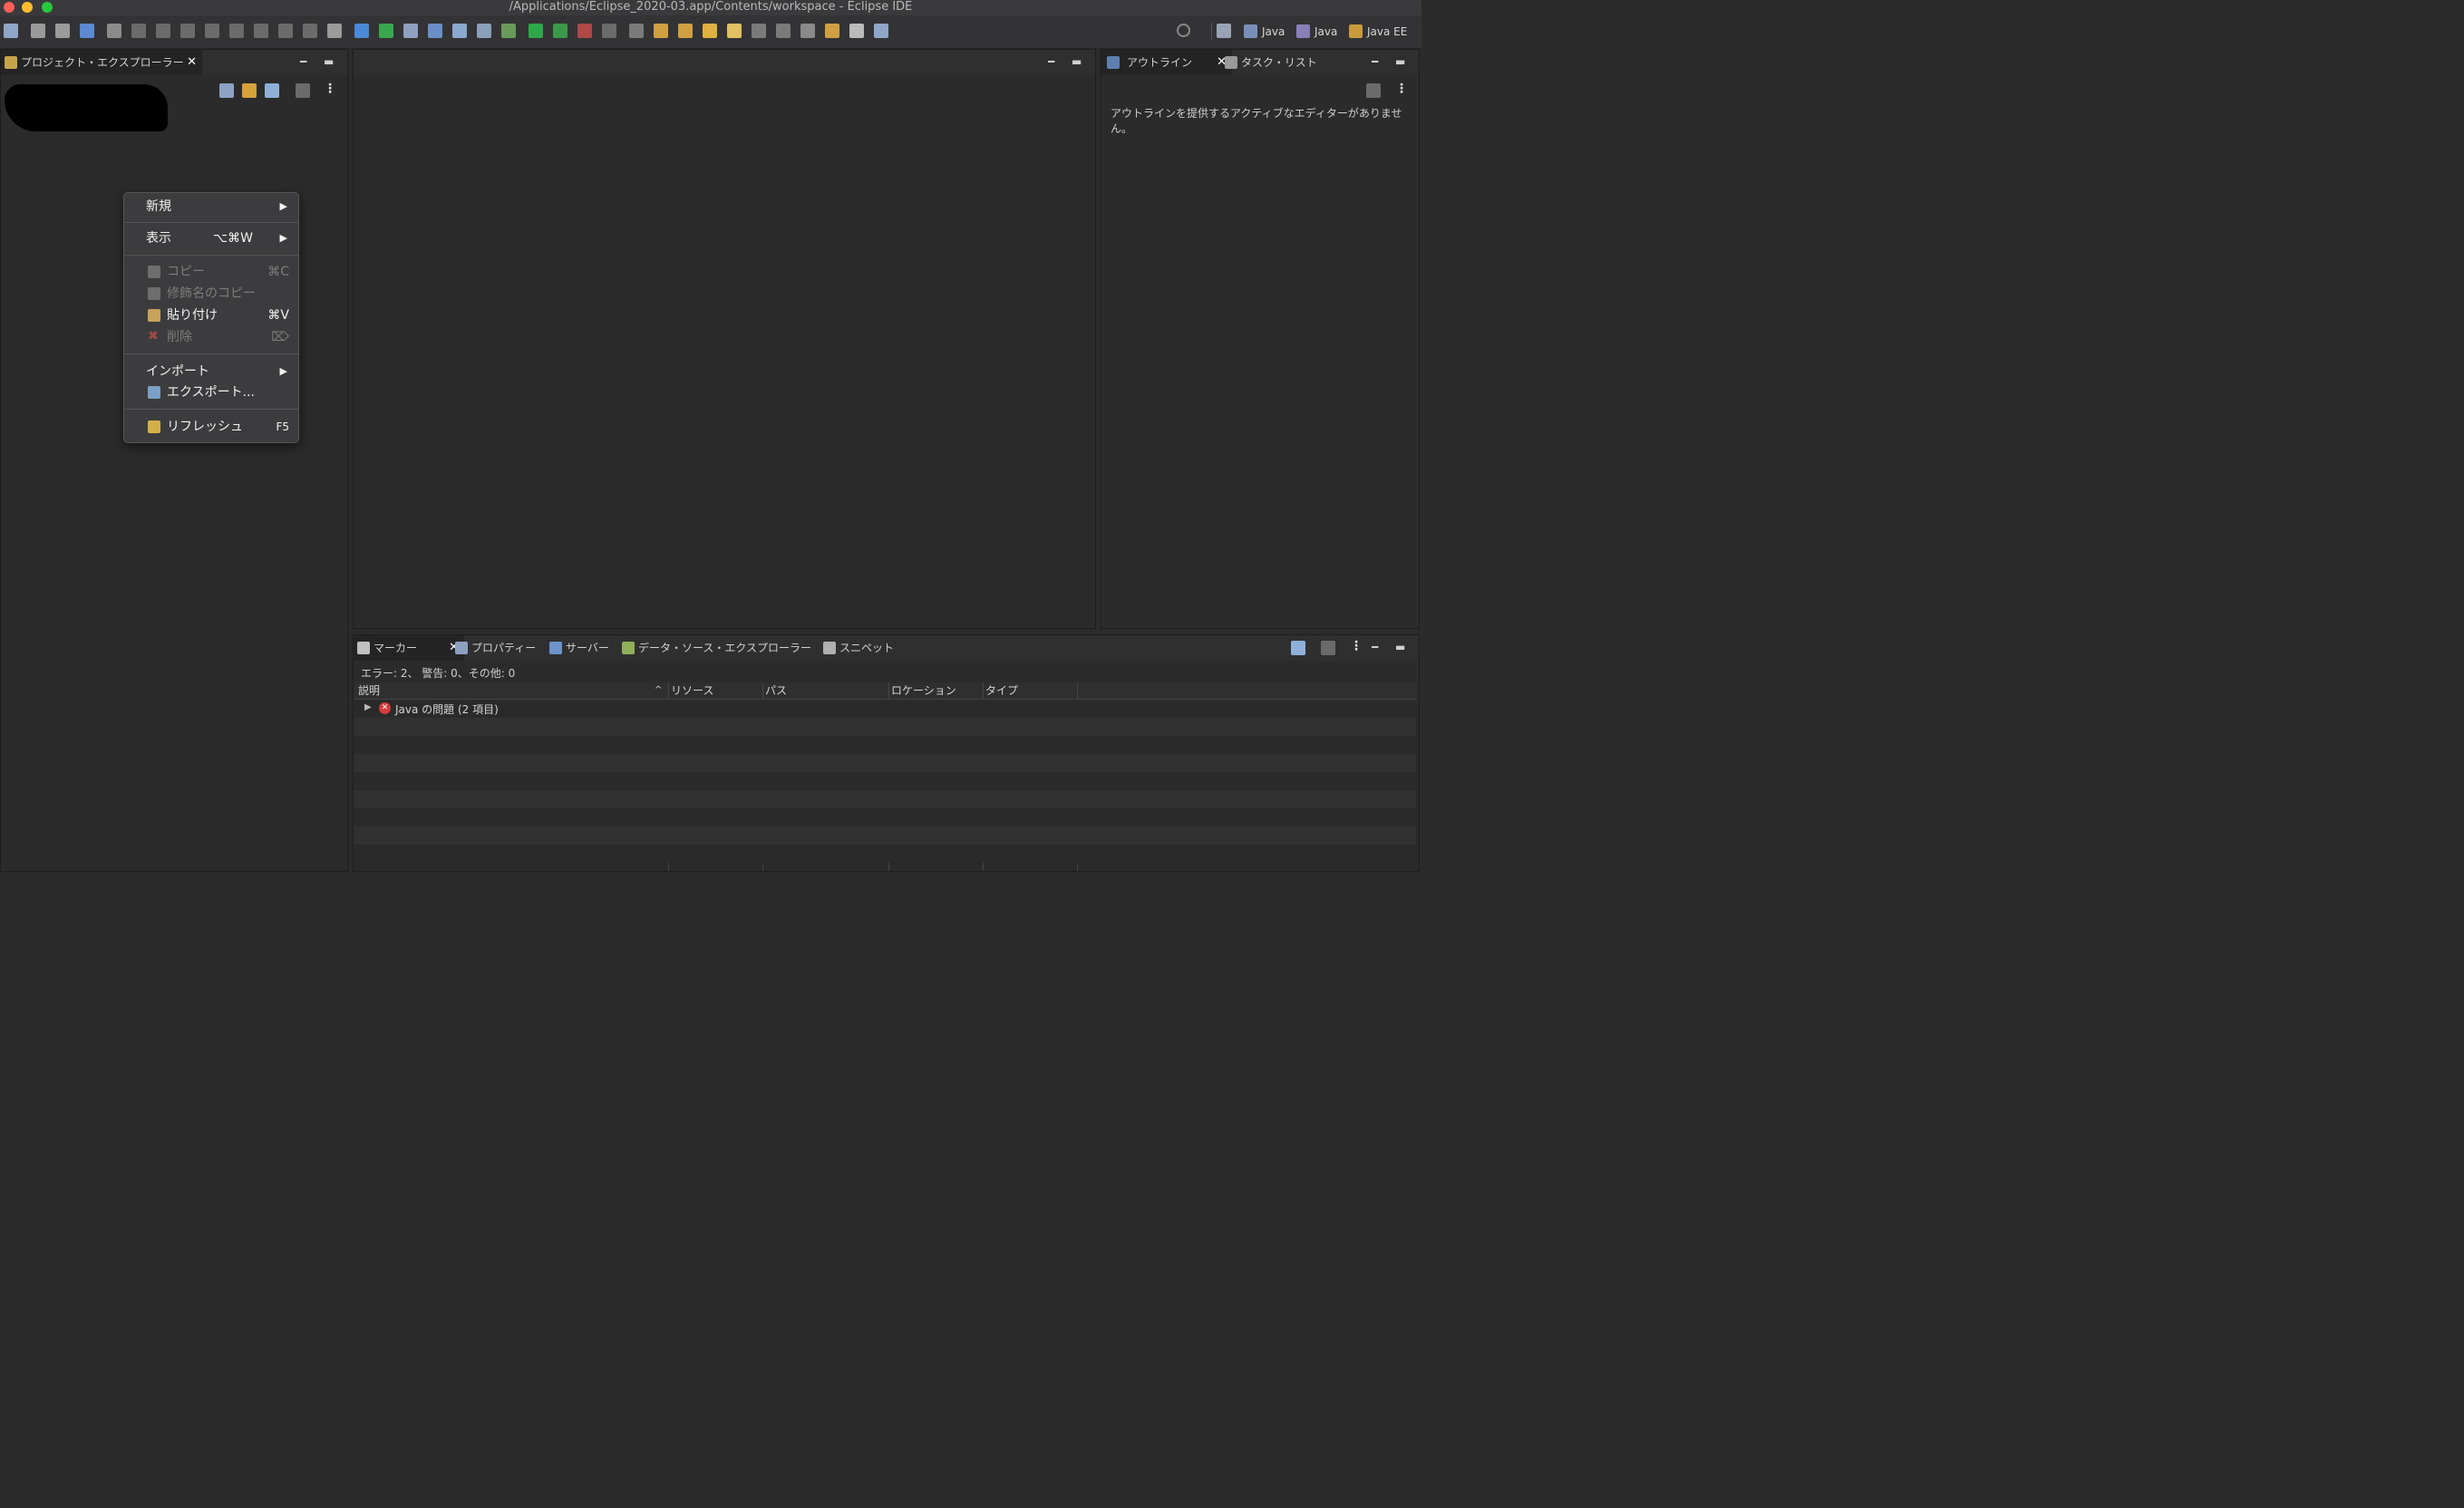 The image size is (2464, 1508). What do you see at coordinates (114, 31) in the screenshot?
I see `skip-breakpoints-icon` at bounding box center [114, 31].